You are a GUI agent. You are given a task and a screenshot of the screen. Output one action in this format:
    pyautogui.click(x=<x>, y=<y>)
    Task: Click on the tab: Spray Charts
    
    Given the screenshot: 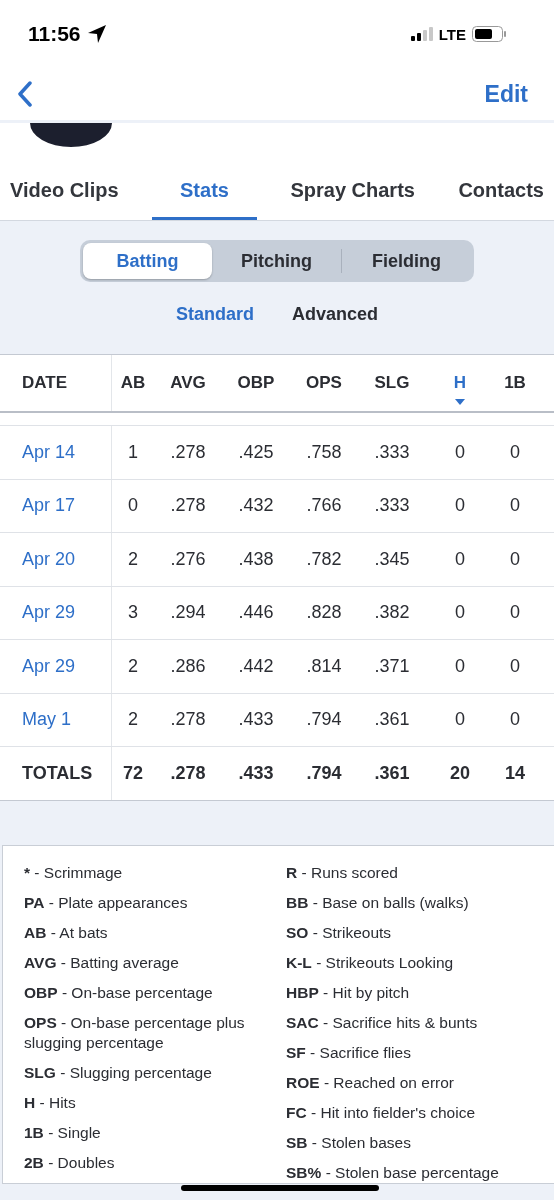 What is the action you would take?
    pyautogui.click(x=352, y=191)
    